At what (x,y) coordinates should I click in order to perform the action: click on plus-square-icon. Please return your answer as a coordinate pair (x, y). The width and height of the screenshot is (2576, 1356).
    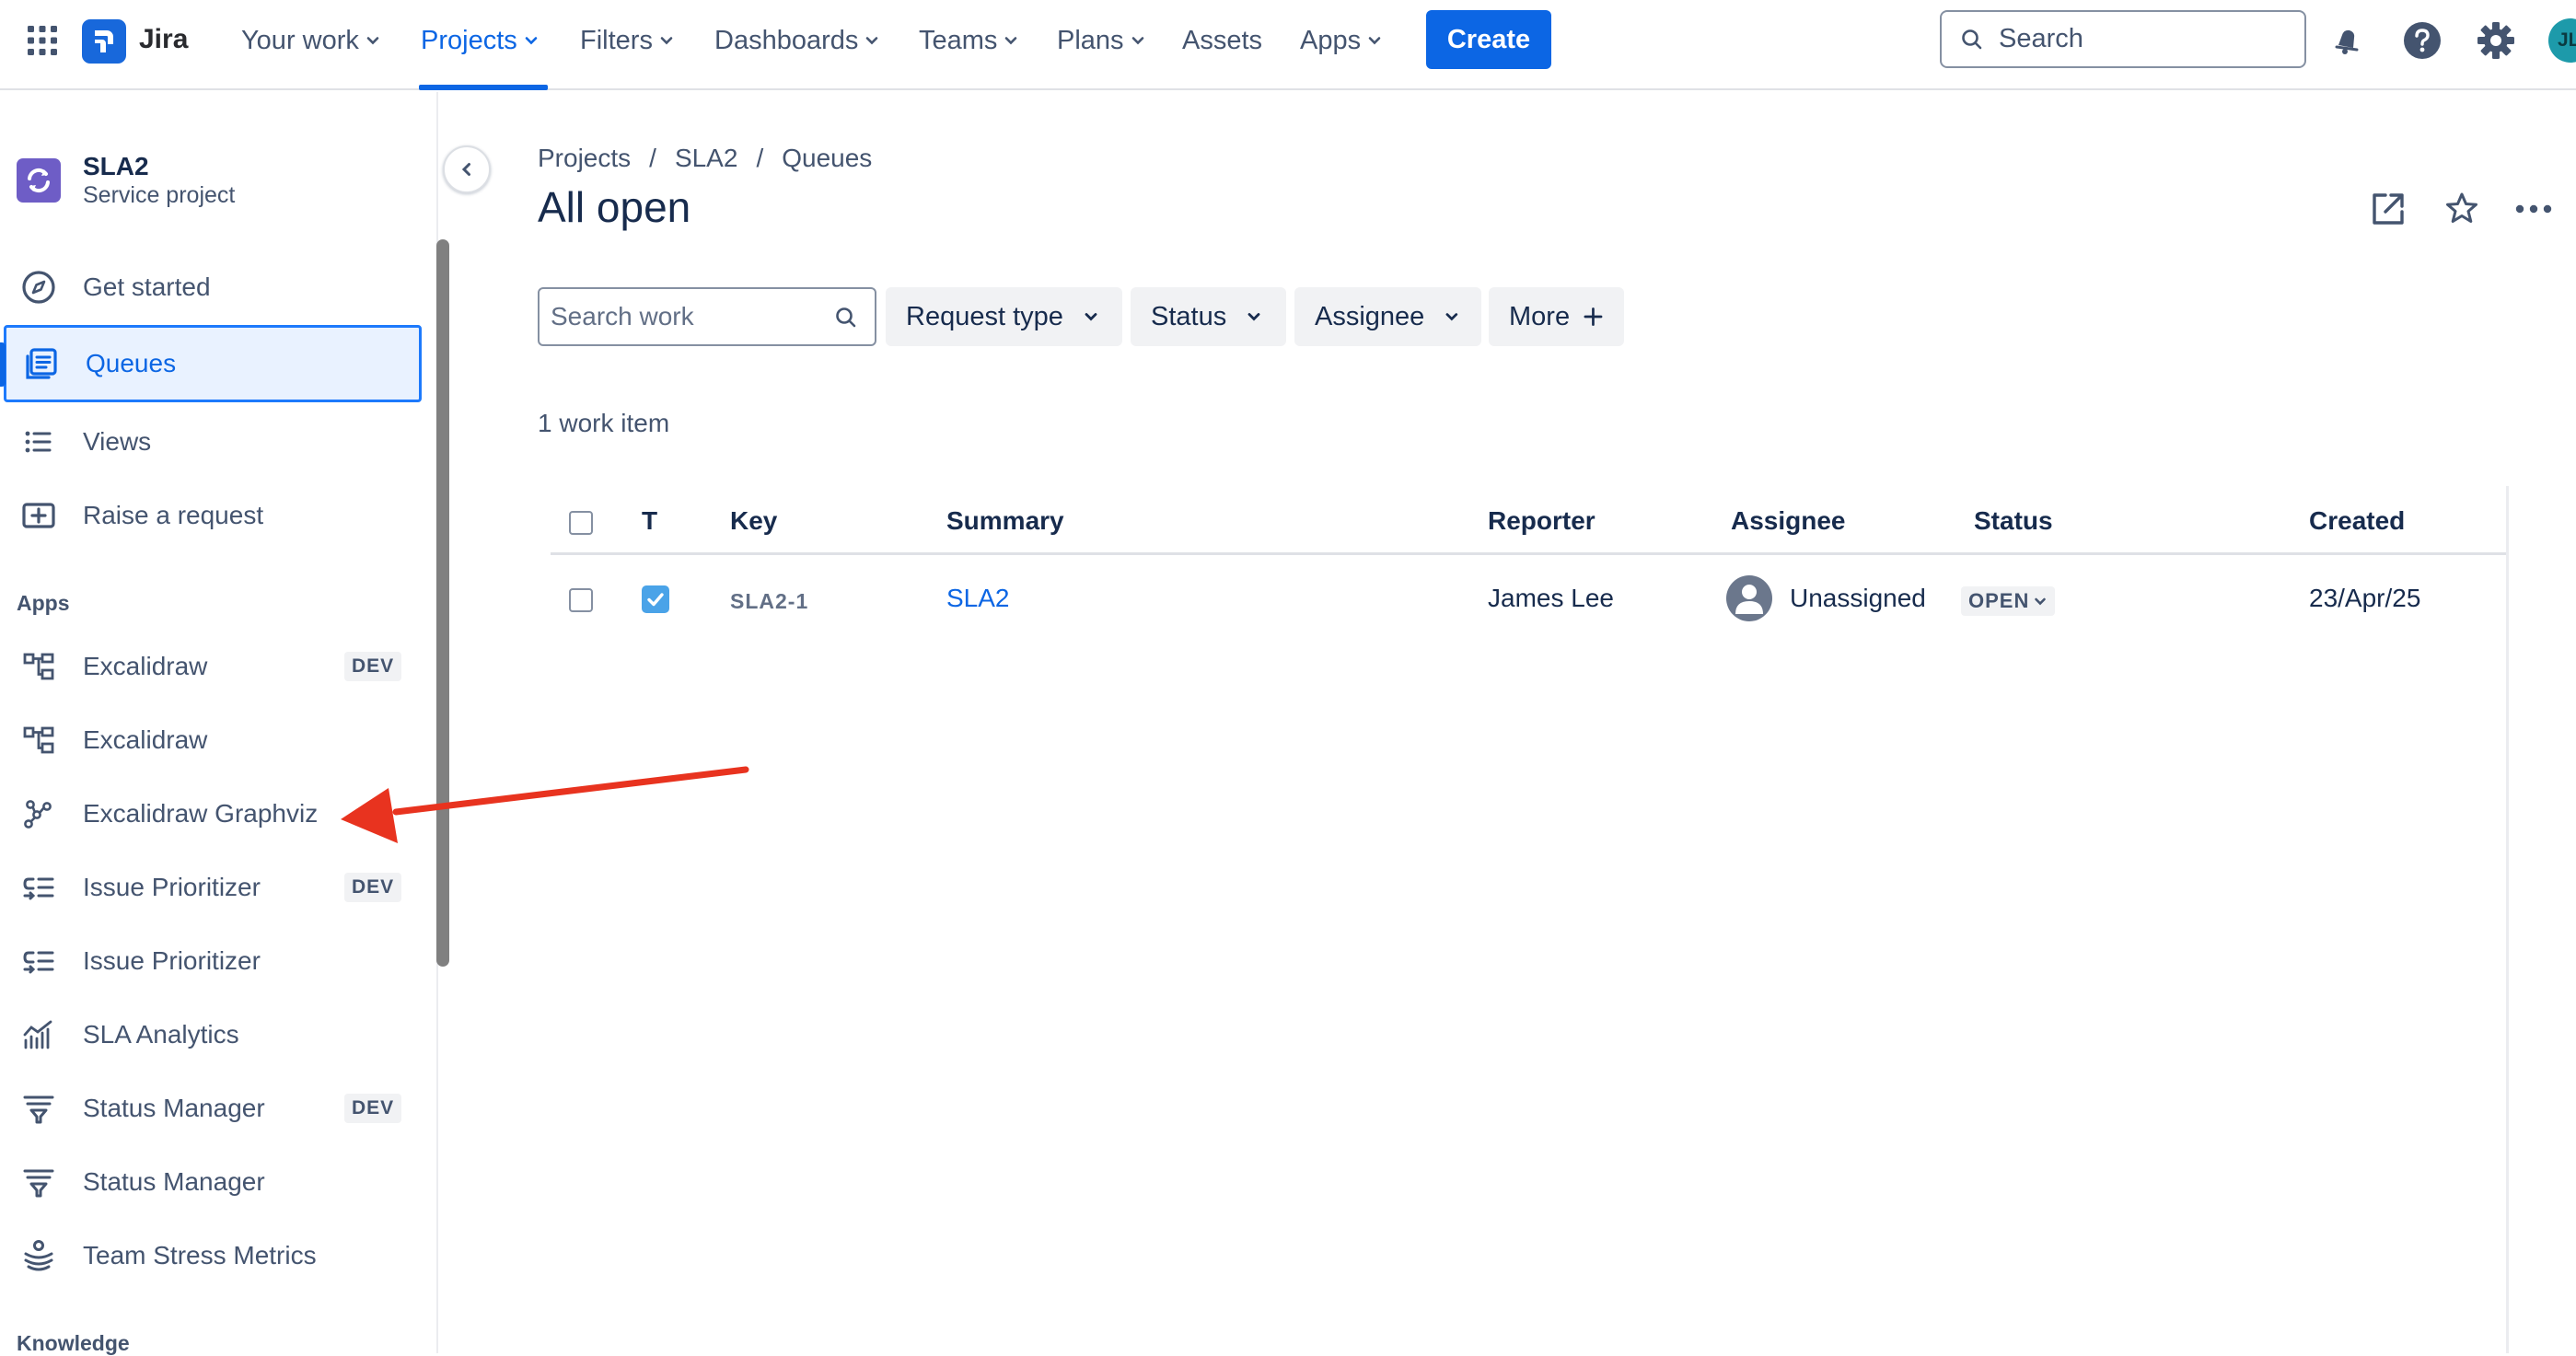
    Looking at the image, I should click on (38, 515).